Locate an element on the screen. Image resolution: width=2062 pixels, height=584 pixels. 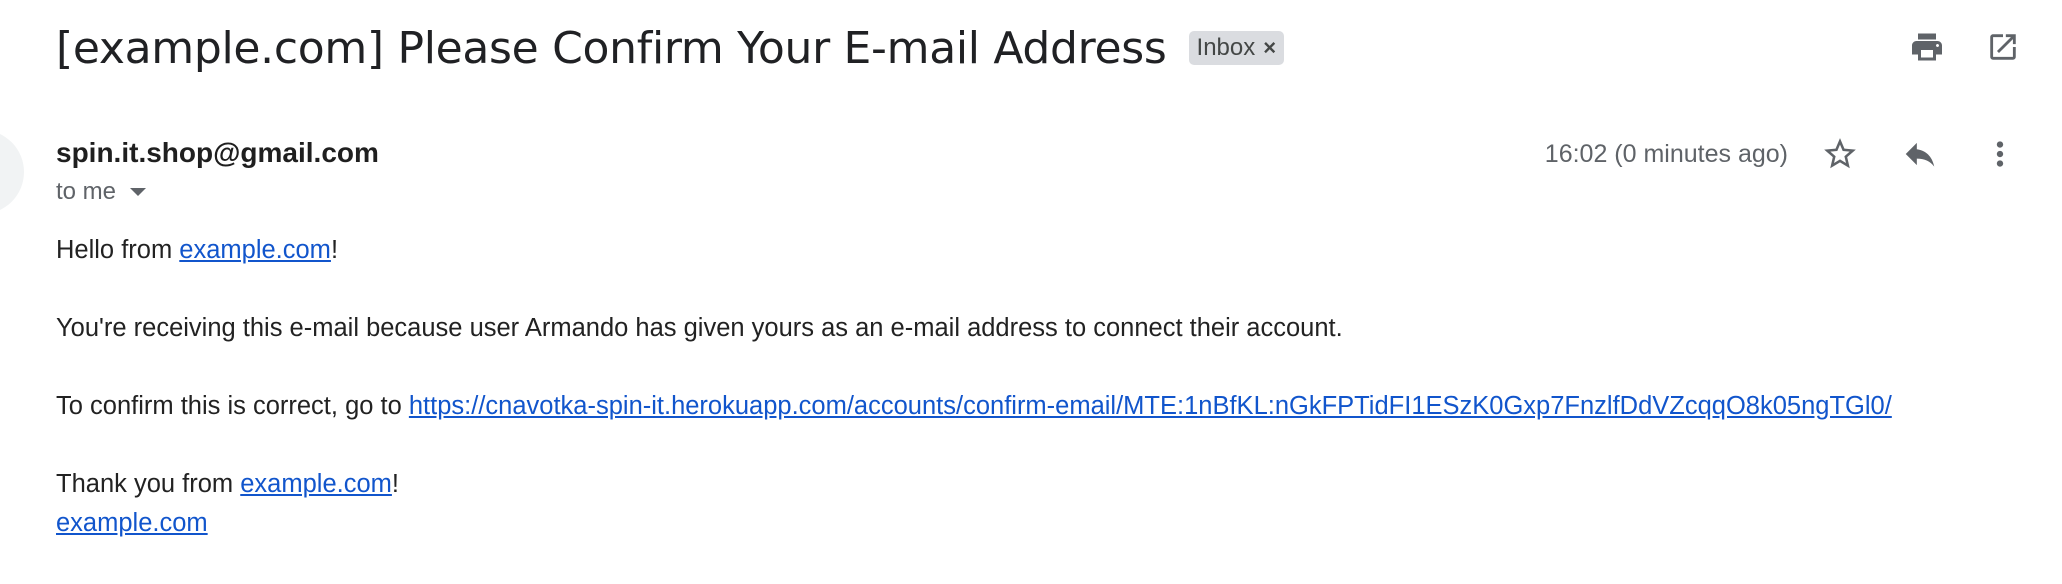
label-text: Inbox is located at coordinates (1226, 47).